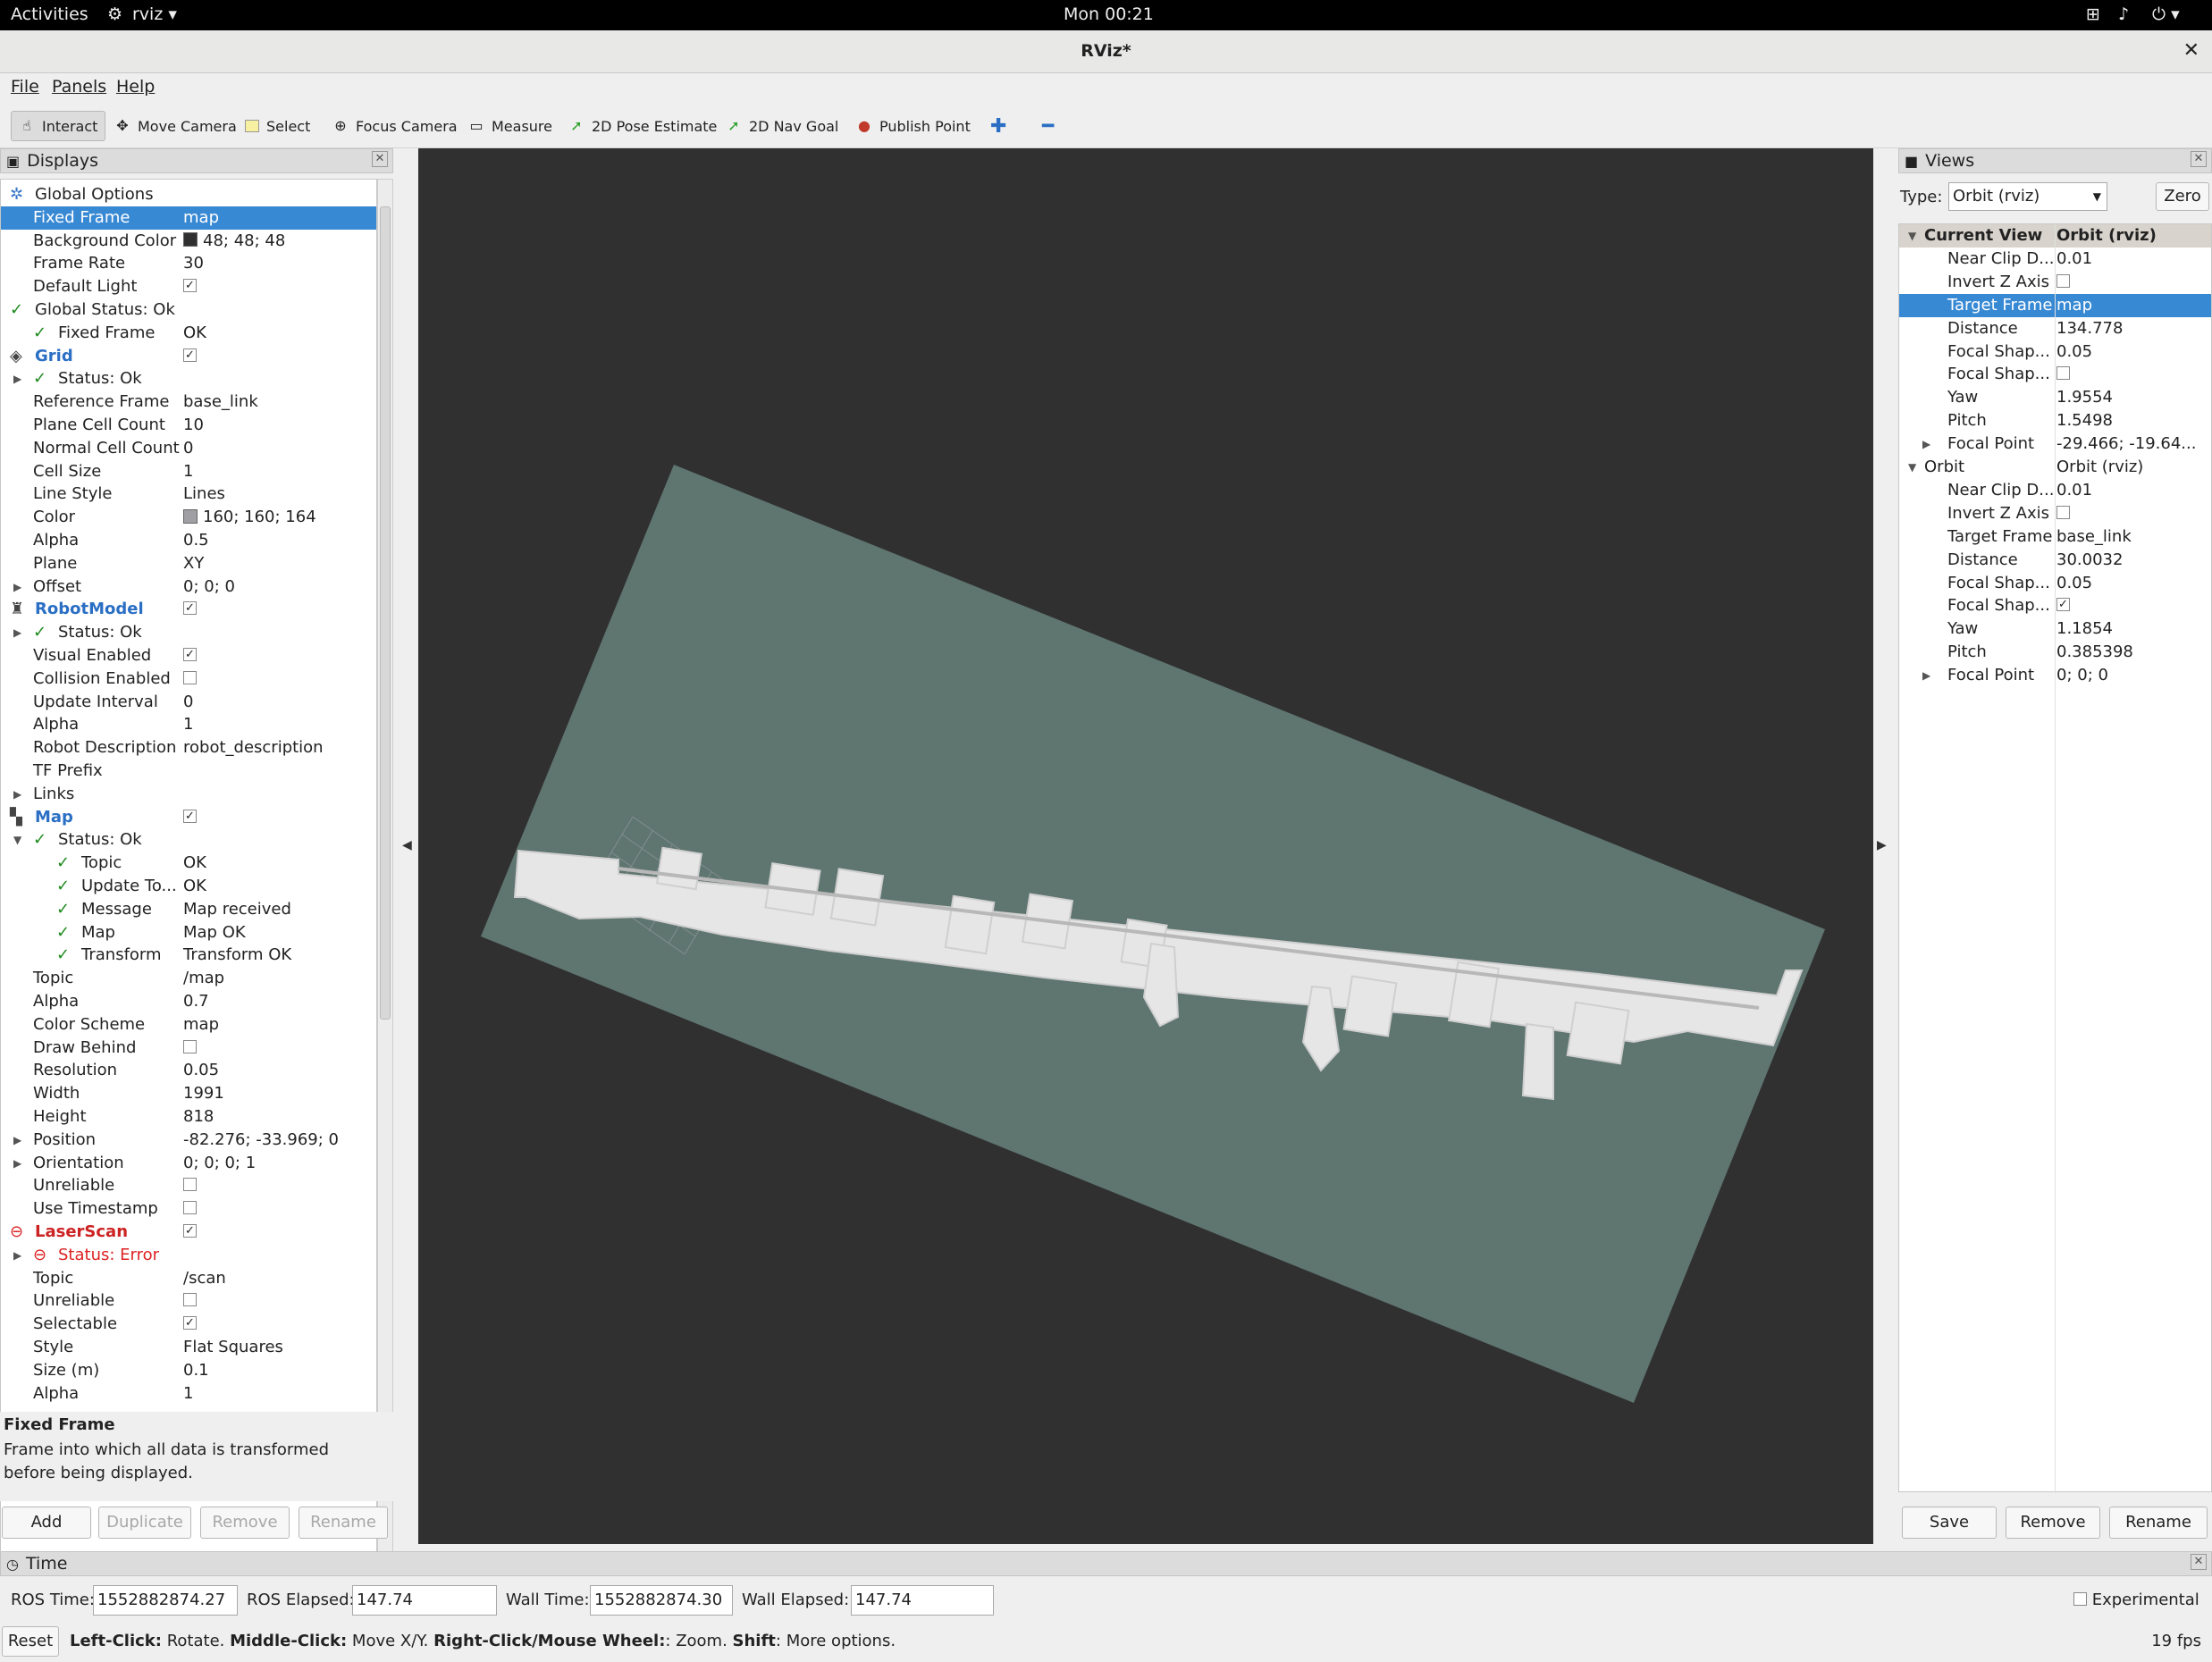  I want to click on wall-time-field: 1552882874.30, so click(661, 1600).